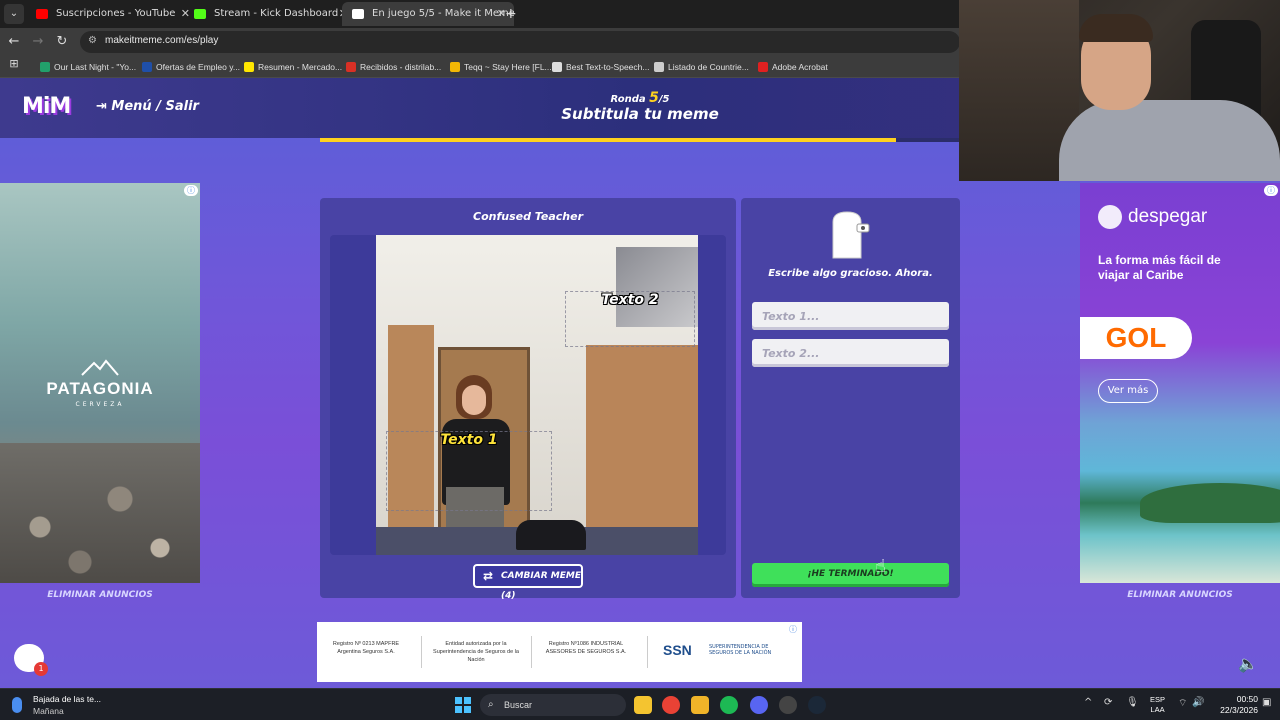 The image size is (1280, 720). I want to click on microphone-icon: 🎙, so click(1132, 702).